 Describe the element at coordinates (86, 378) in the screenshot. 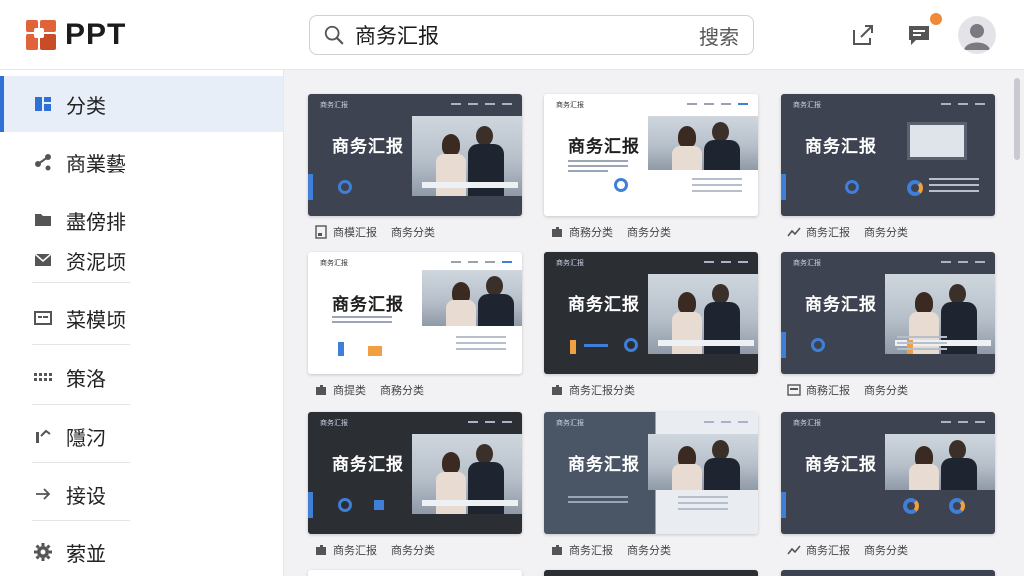

I see `sidebar-item-label: 策洛` at that location.